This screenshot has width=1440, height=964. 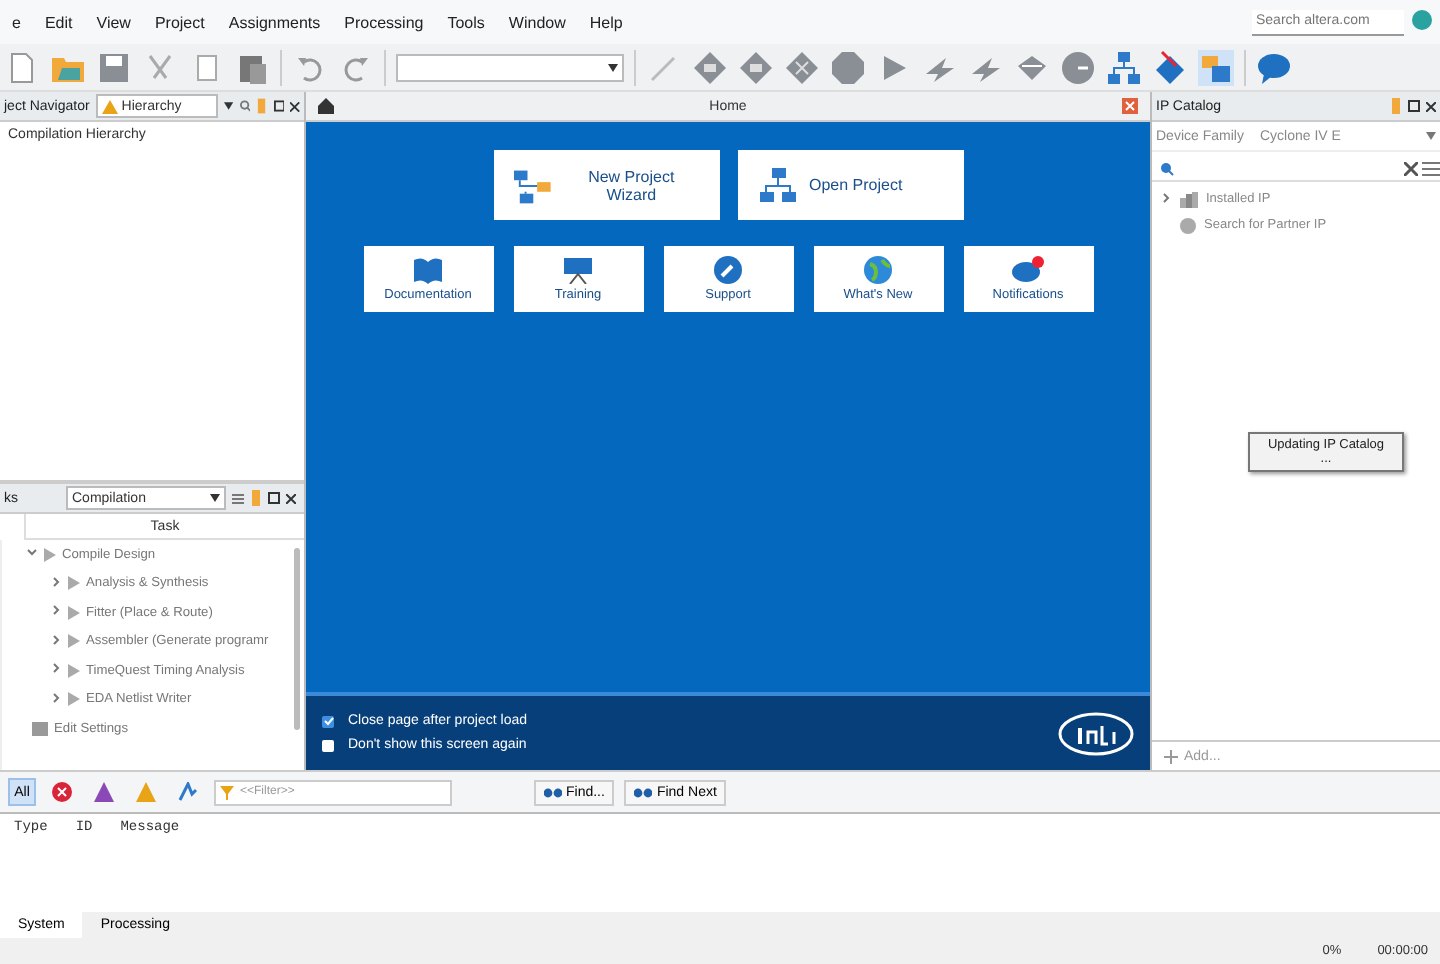 What do you see at coordinates (537, 22) in the screenshot?
I see `menu-item: Window` at bounding box center [537, 22].